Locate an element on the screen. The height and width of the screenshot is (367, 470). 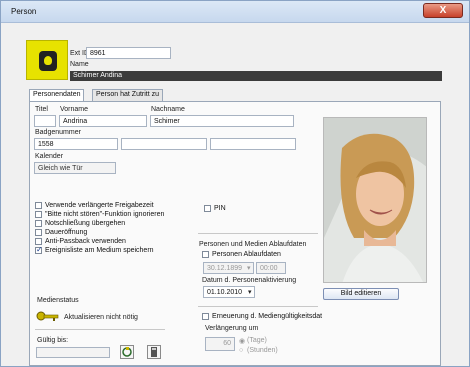
calculator-icon is located at coordinates (154, 352).